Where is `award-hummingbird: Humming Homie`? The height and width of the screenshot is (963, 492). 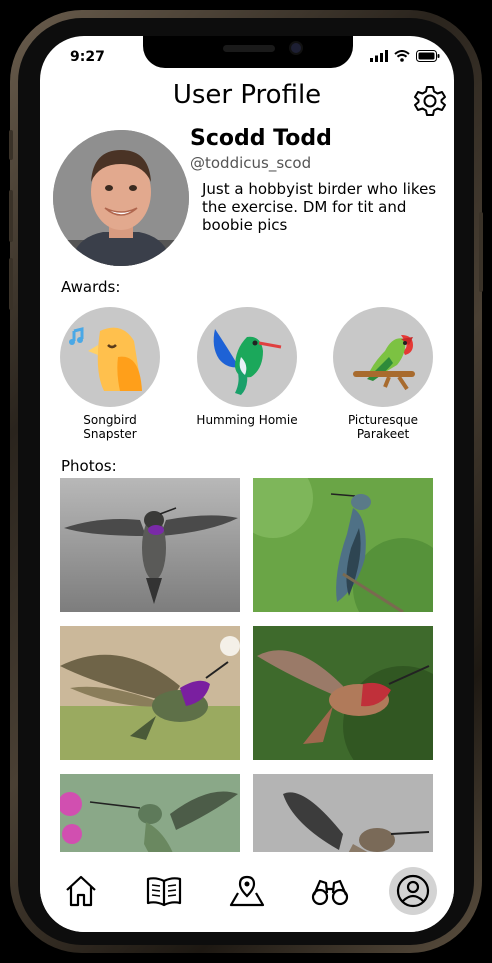 award-hummingbird: Humming Homie is located at coordinates (247, 367).